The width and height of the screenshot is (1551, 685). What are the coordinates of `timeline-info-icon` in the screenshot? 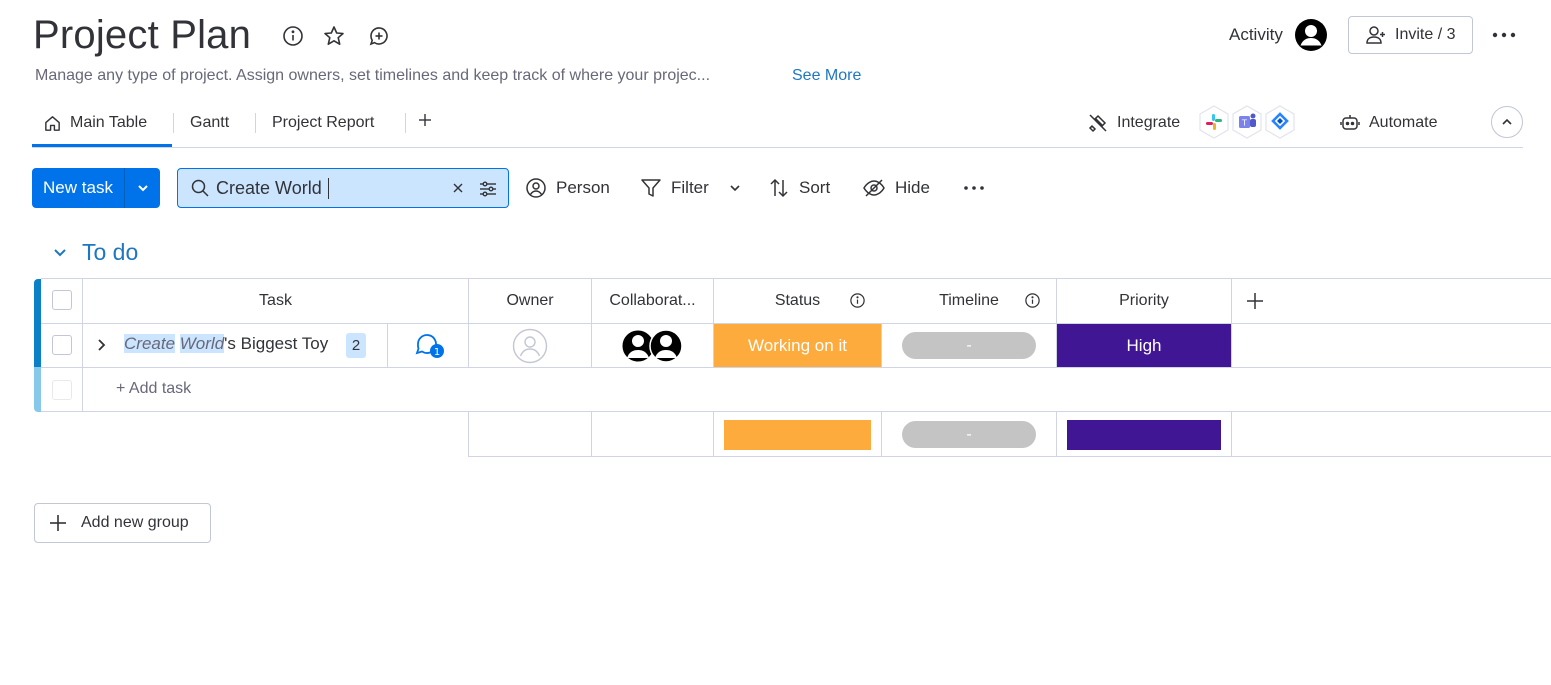 It's located at (1032, 300).